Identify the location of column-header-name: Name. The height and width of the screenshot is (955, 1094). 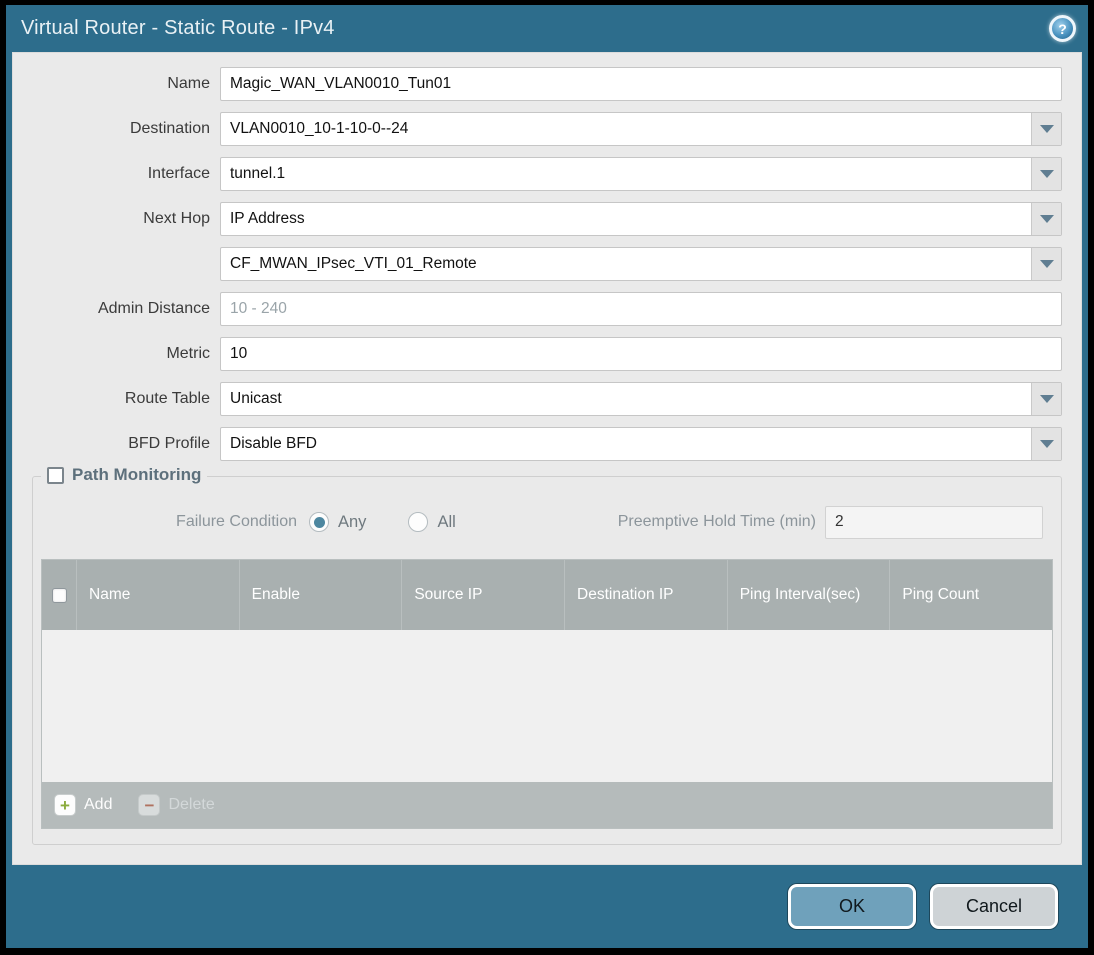
(157, 595).